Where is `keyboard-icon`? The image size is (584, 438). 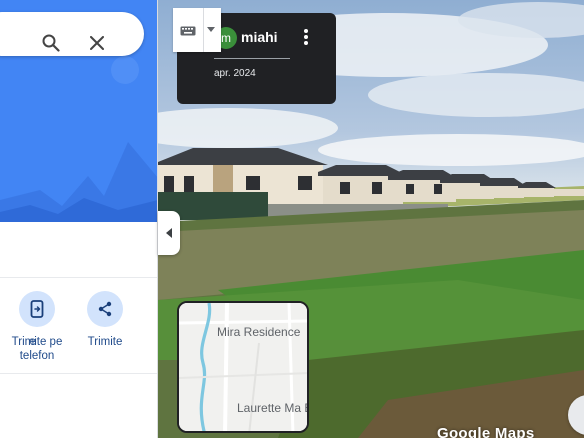 keyboard-icon is located at coordinates (188, 31).